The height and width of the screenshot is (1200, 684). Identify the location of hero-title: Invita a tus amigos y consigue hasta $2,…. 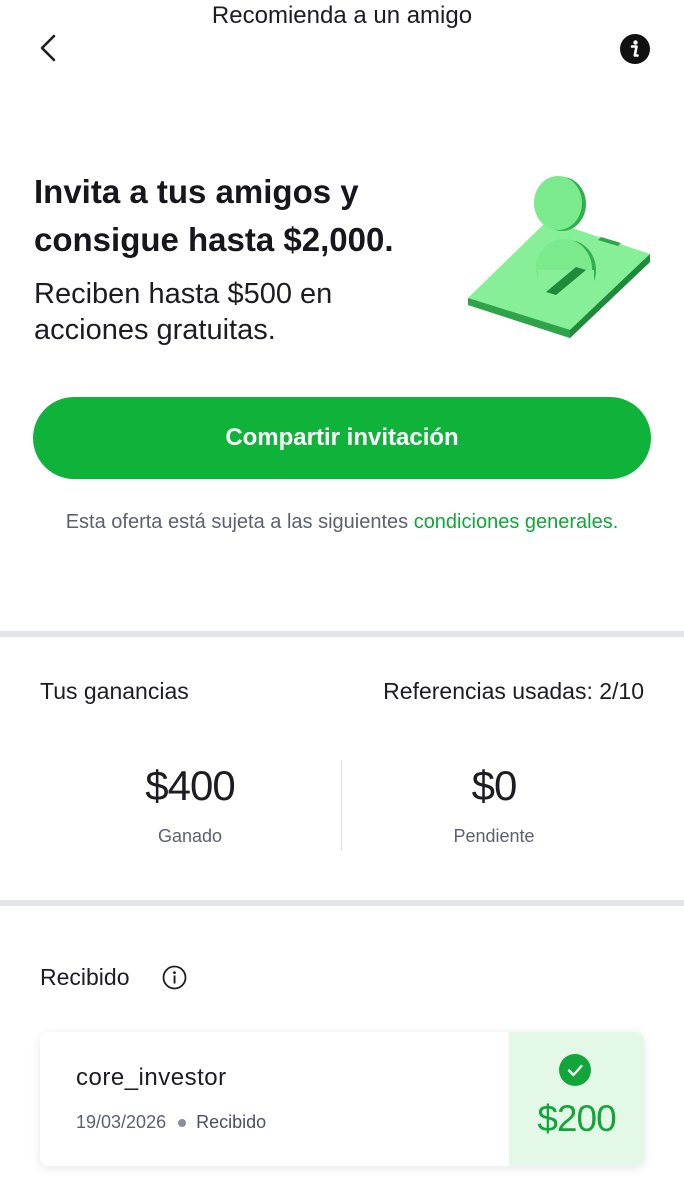
(214, 215).